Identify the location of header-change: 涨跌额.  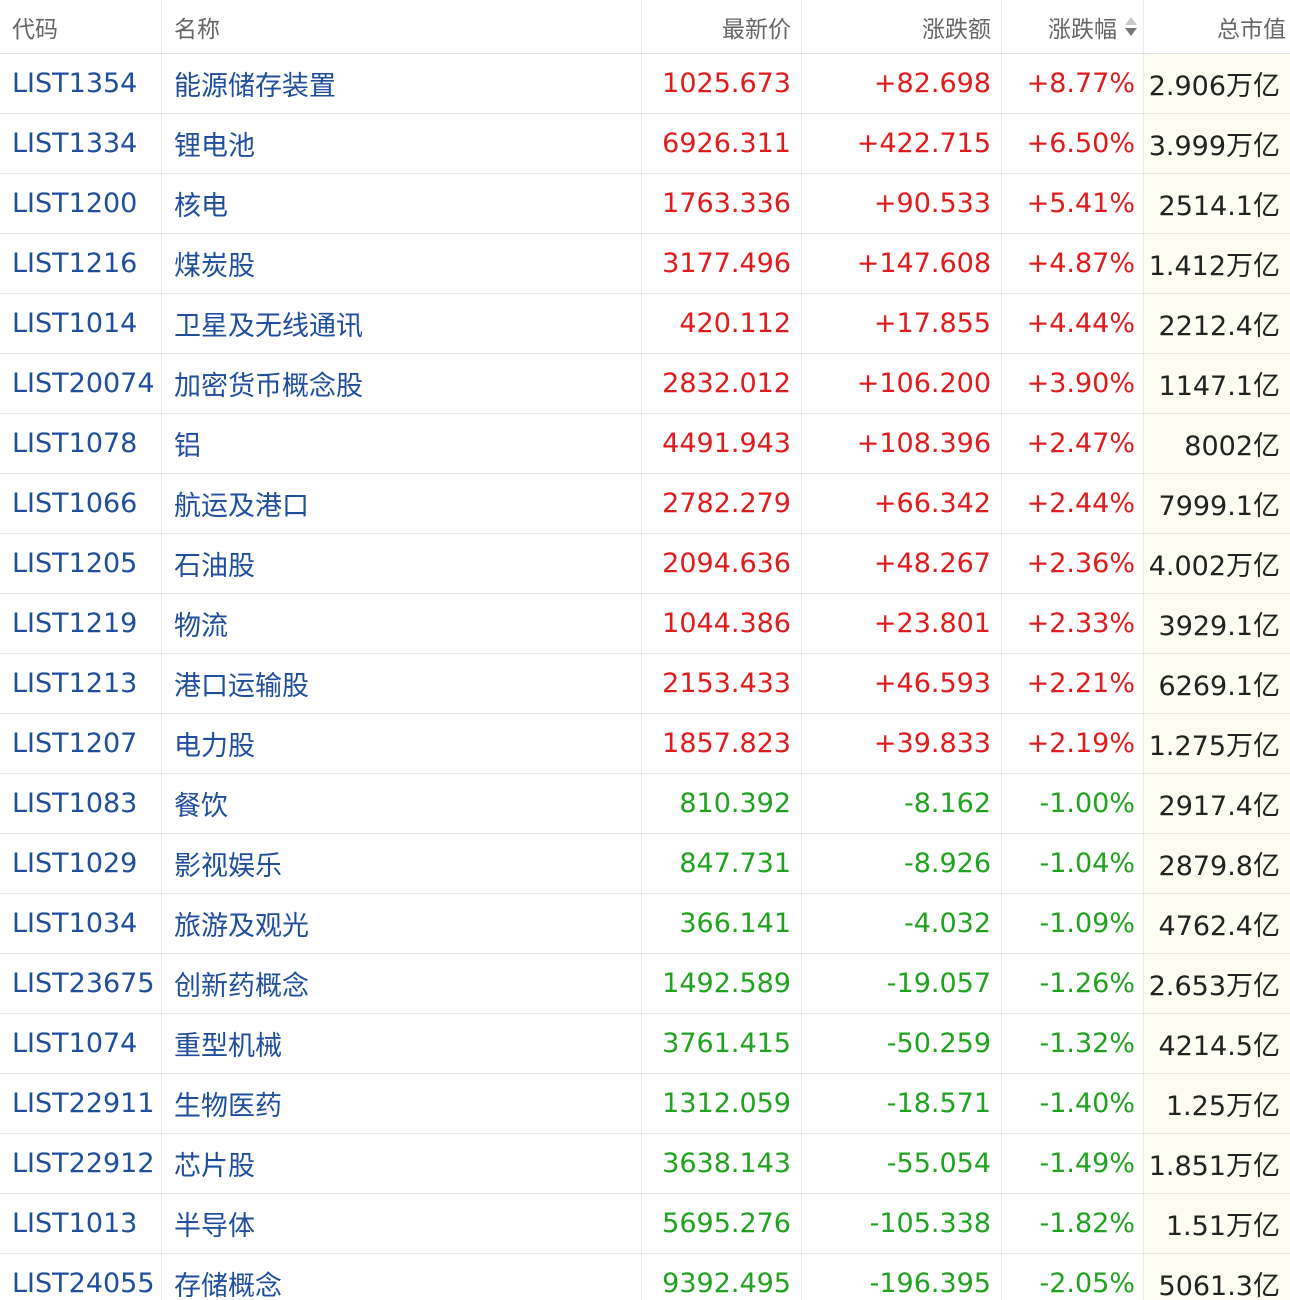
(902, 26).